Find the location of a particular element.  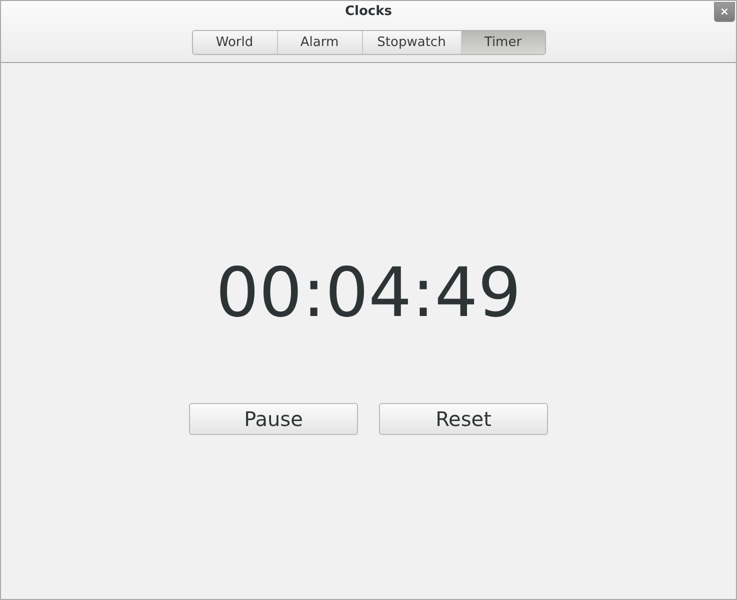

reset-button: Reset is located at coordinates (463, 419).